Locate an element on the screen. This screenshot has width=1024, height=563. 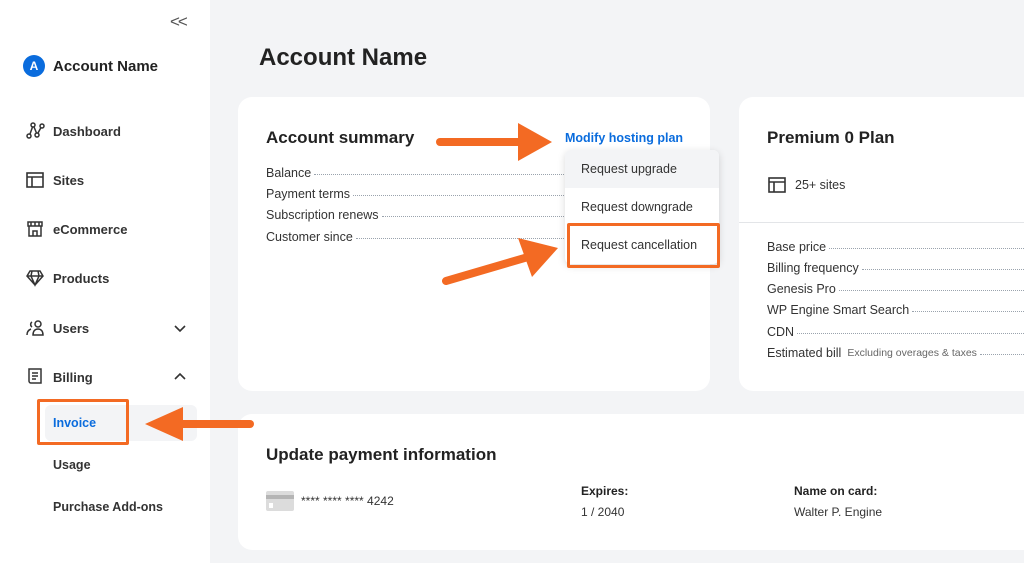
sidebar-item-ecommerce: eCommerce is located at coordinates (106, 229).